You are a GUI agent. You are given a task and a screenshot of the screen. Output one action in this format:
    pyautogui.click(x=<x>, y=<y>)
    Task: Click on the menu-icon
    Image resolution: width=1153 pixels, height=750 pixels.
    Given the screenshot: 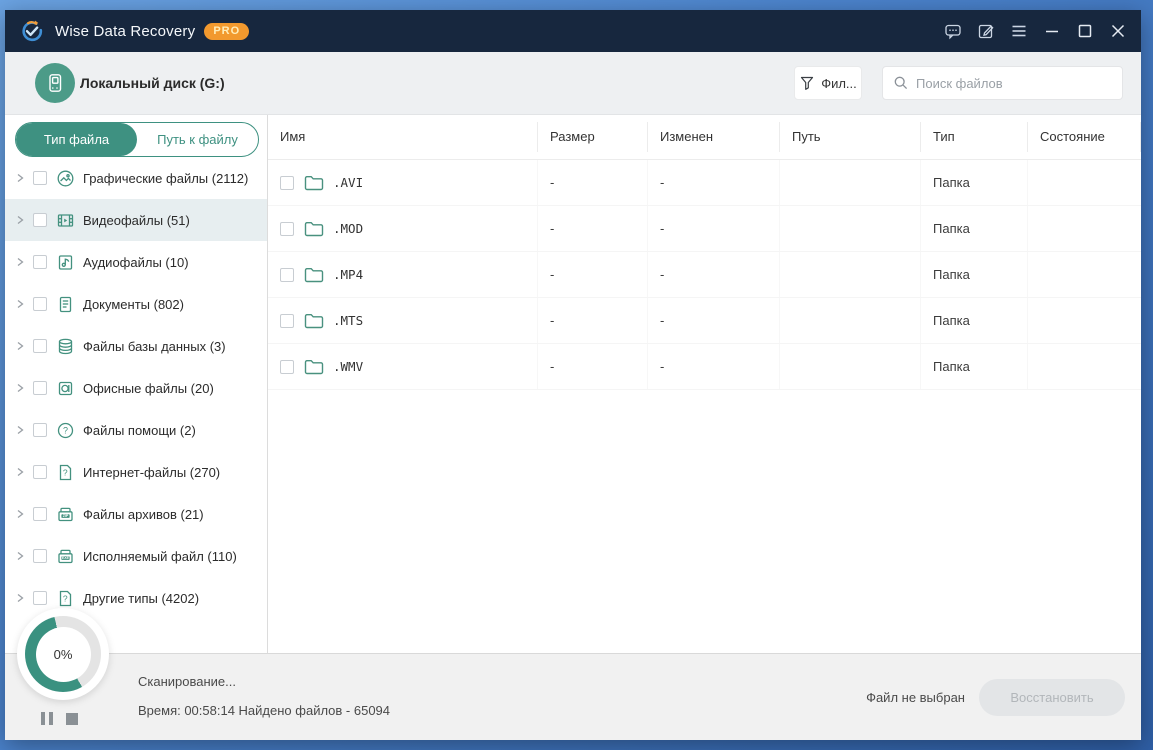 What is the action you would take?
    pyautogui.click(x=1019, y=31)
    